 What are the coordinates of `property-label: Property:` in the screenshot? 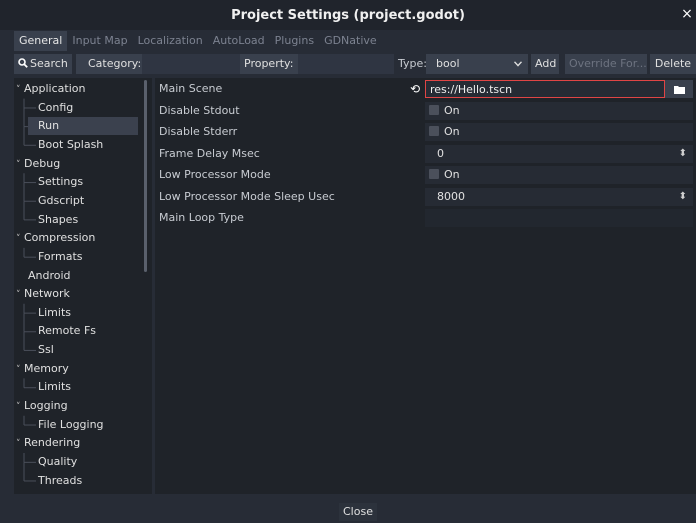 It's located at (269, 64).